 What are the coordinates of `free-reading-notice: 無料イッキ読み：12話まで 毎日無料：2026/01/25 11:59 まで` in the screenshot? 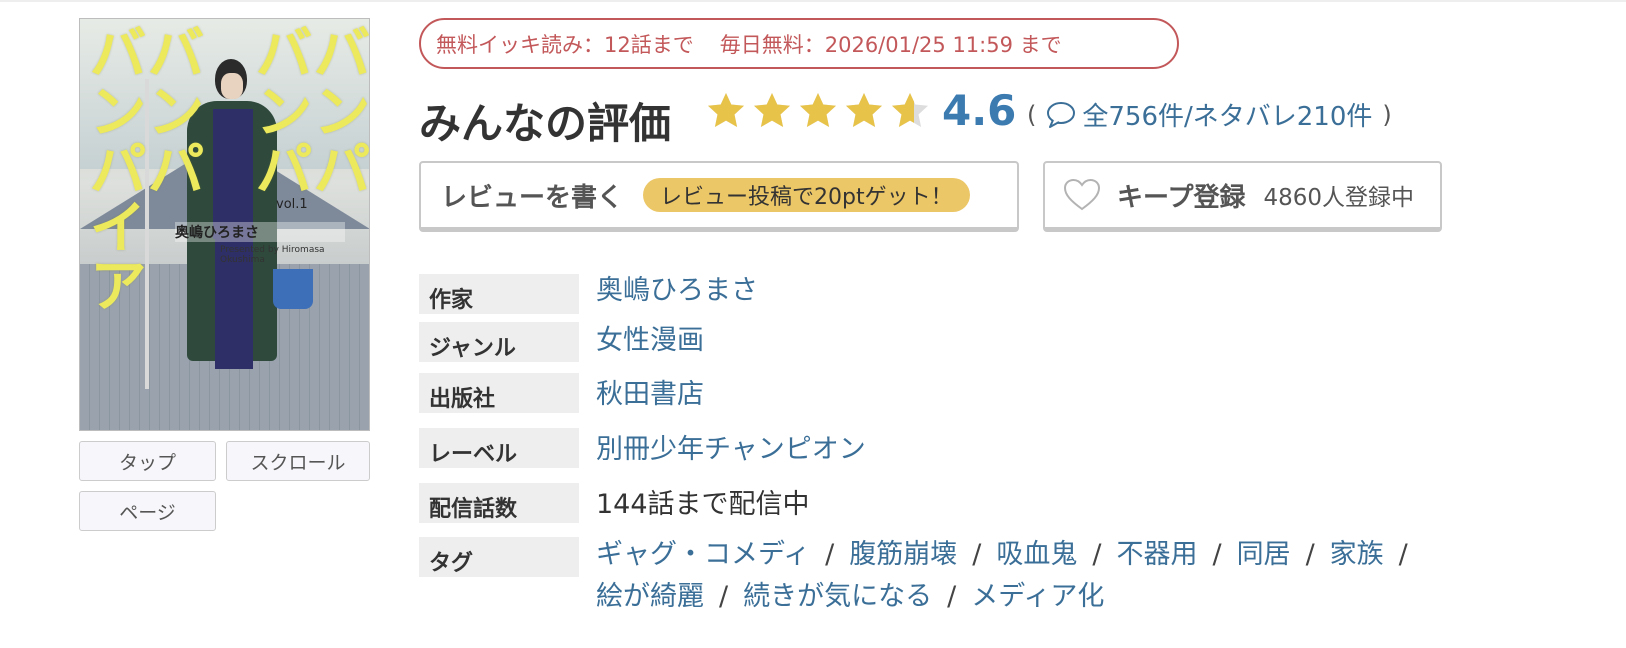 It's located at (799, 43).